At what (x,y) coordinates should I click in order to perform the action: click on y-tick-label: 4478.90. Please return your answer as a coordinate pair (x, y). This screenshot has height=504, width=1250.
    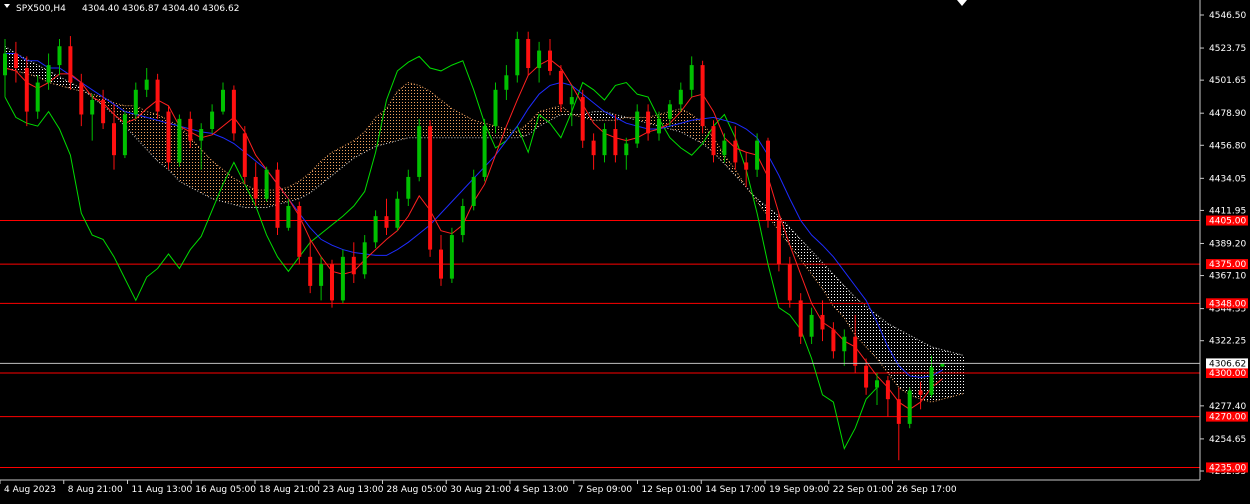
    Looking at the image, I should click on (1227, 114).